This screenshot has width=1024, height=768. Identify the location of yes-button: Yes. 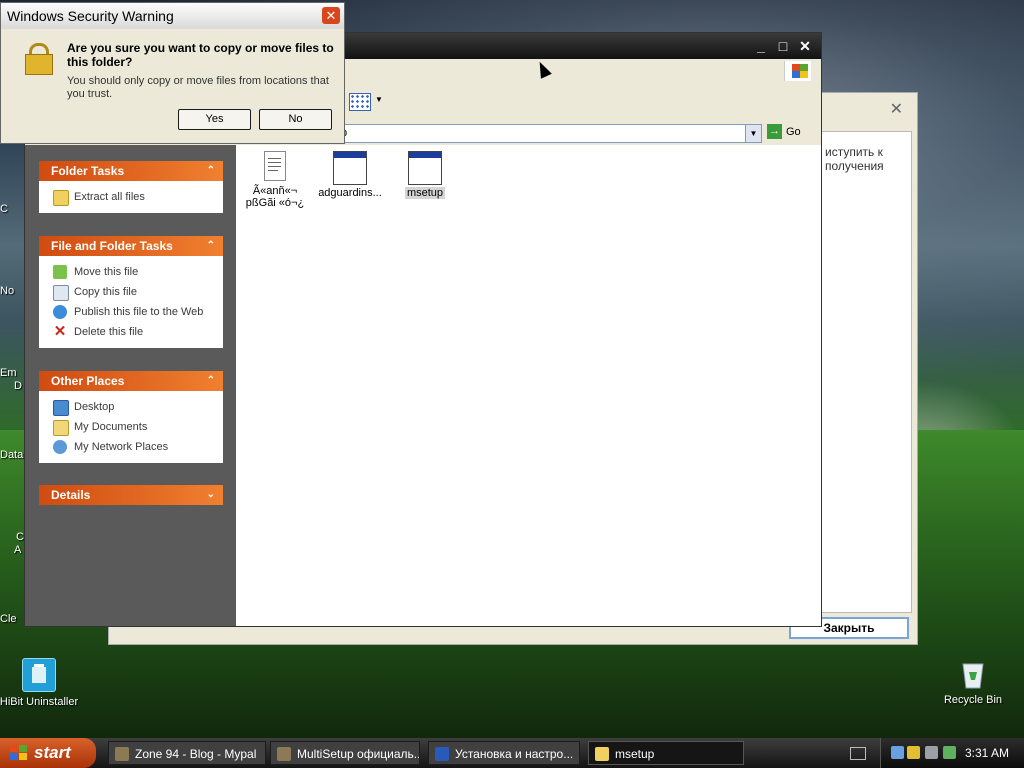
(214, 119).